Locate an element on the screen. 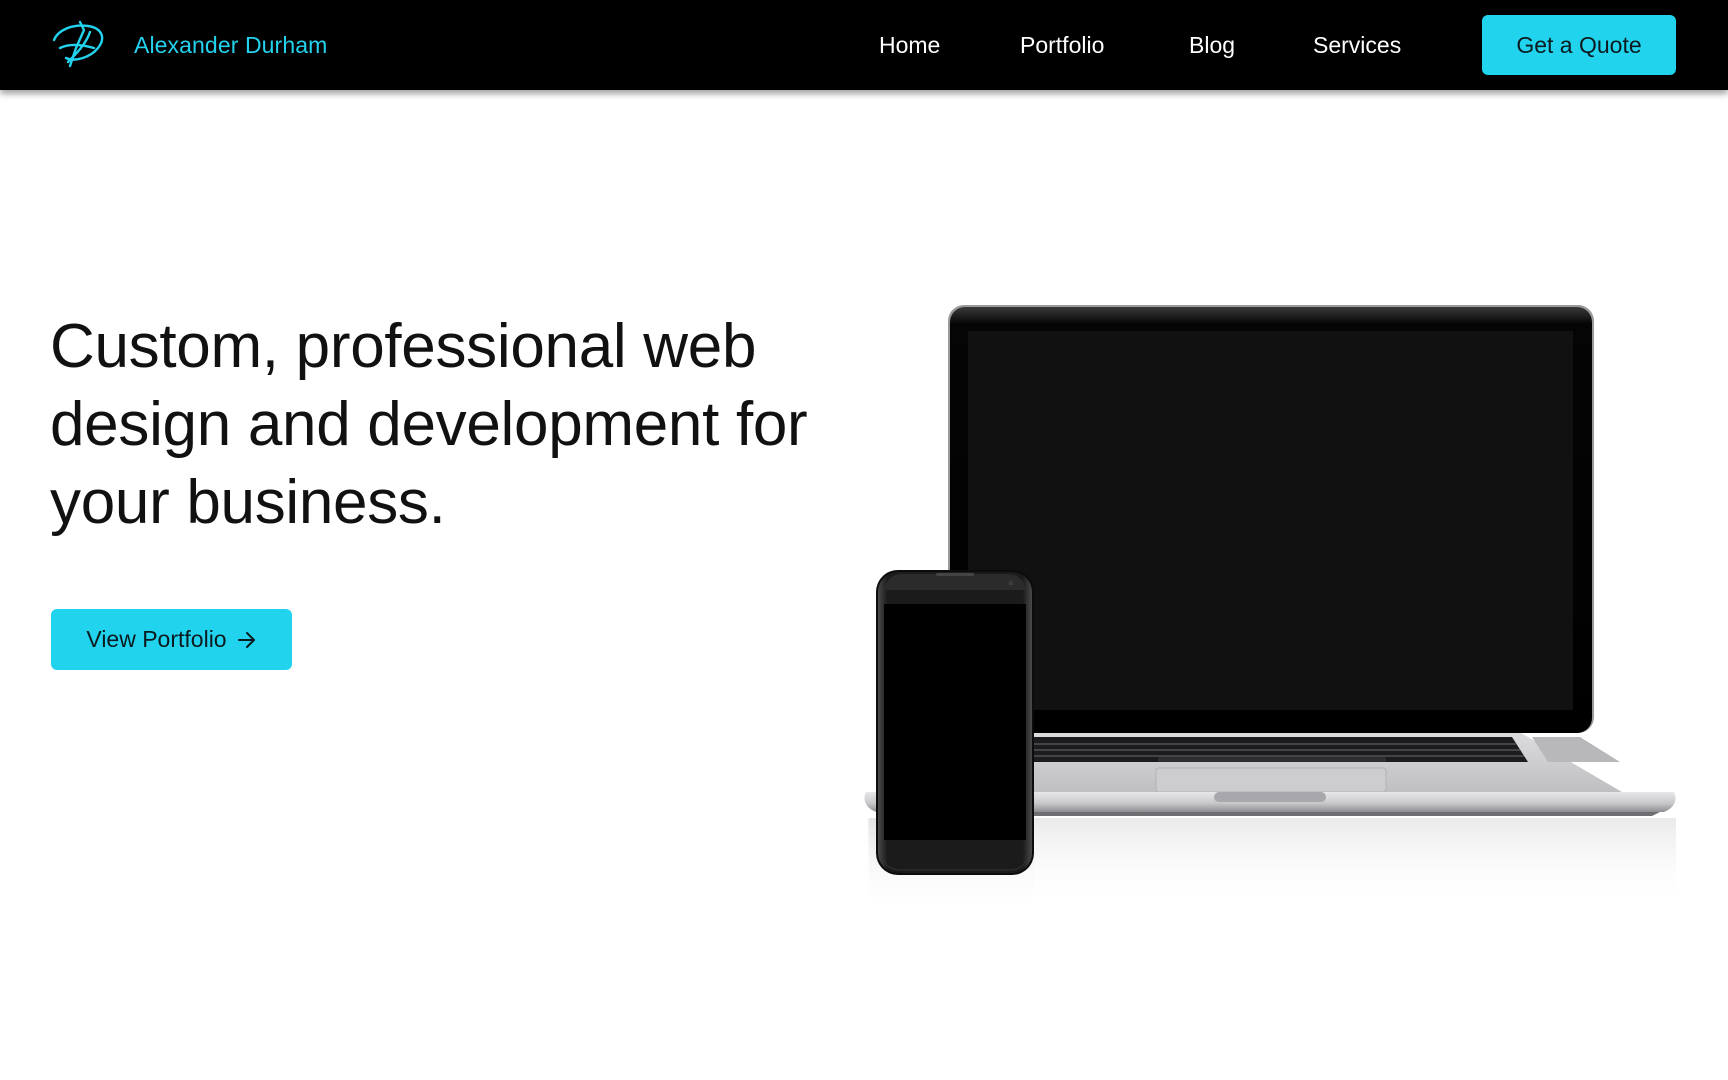 The image size is (1728, 1080). brand-home-link: Alexander Durham is located at coordinates (188, 45).